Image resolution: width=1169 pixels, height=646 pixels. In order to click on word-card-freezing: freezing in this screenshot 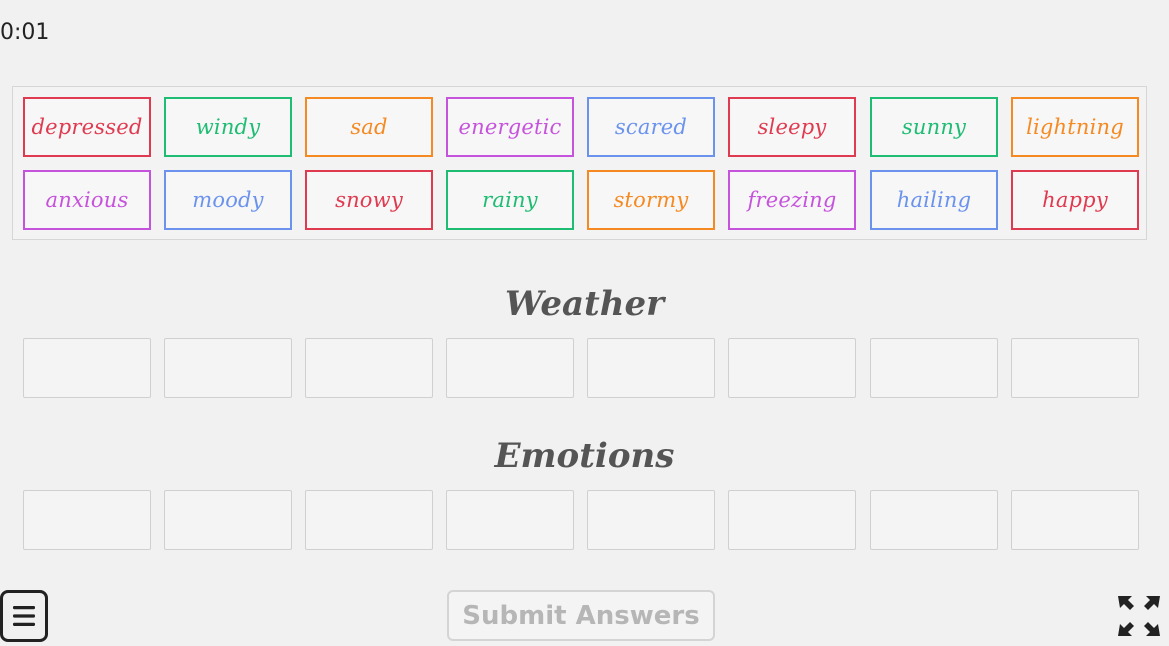, I will do `click(792, 200)`.